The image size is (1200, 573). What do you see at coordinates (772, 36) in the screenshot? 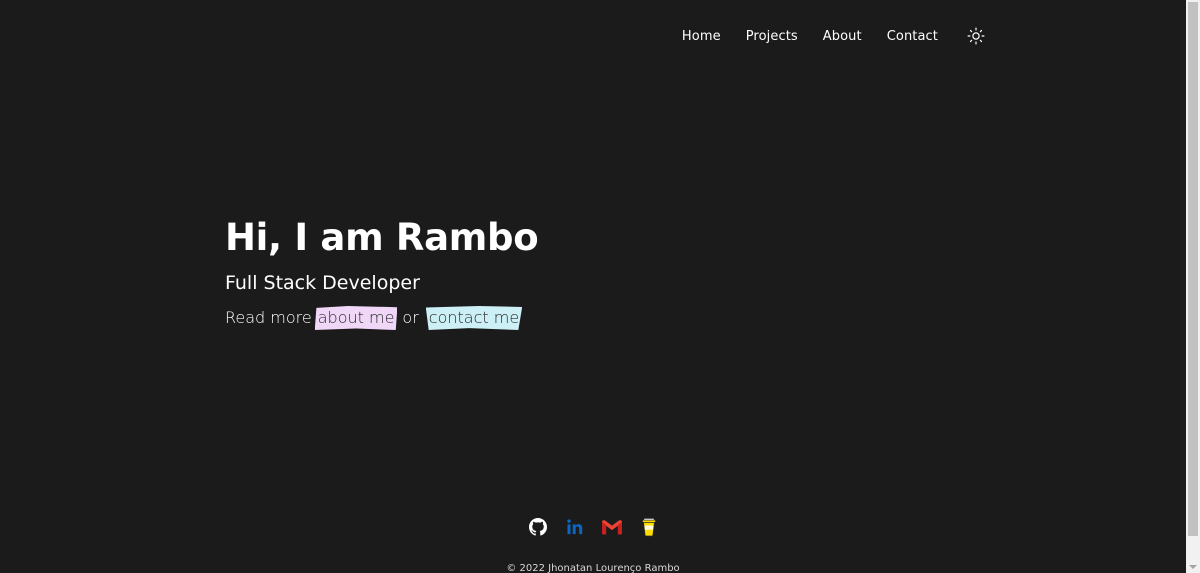
I see `nav-projects-link: Projects` at bounding box center [772, 36].